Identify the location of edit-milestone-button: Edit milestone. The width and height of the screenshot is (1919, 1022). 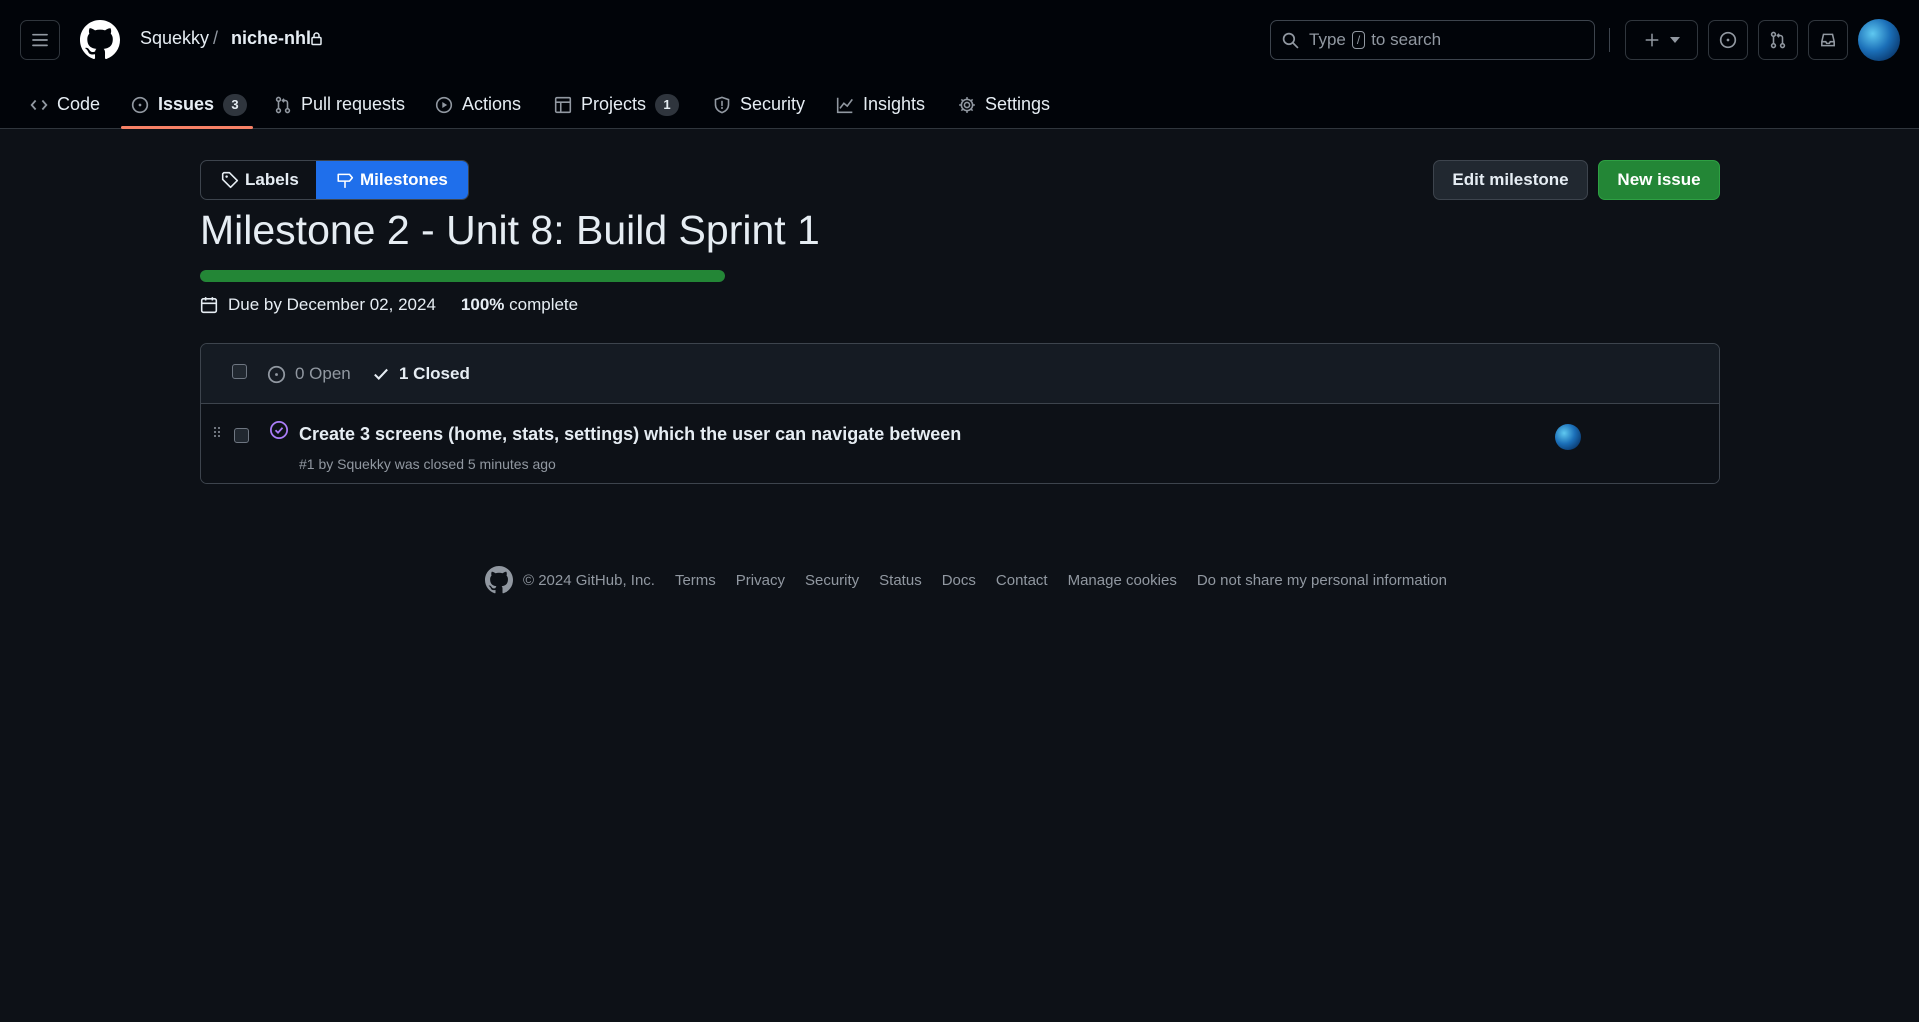
(1510, 180).